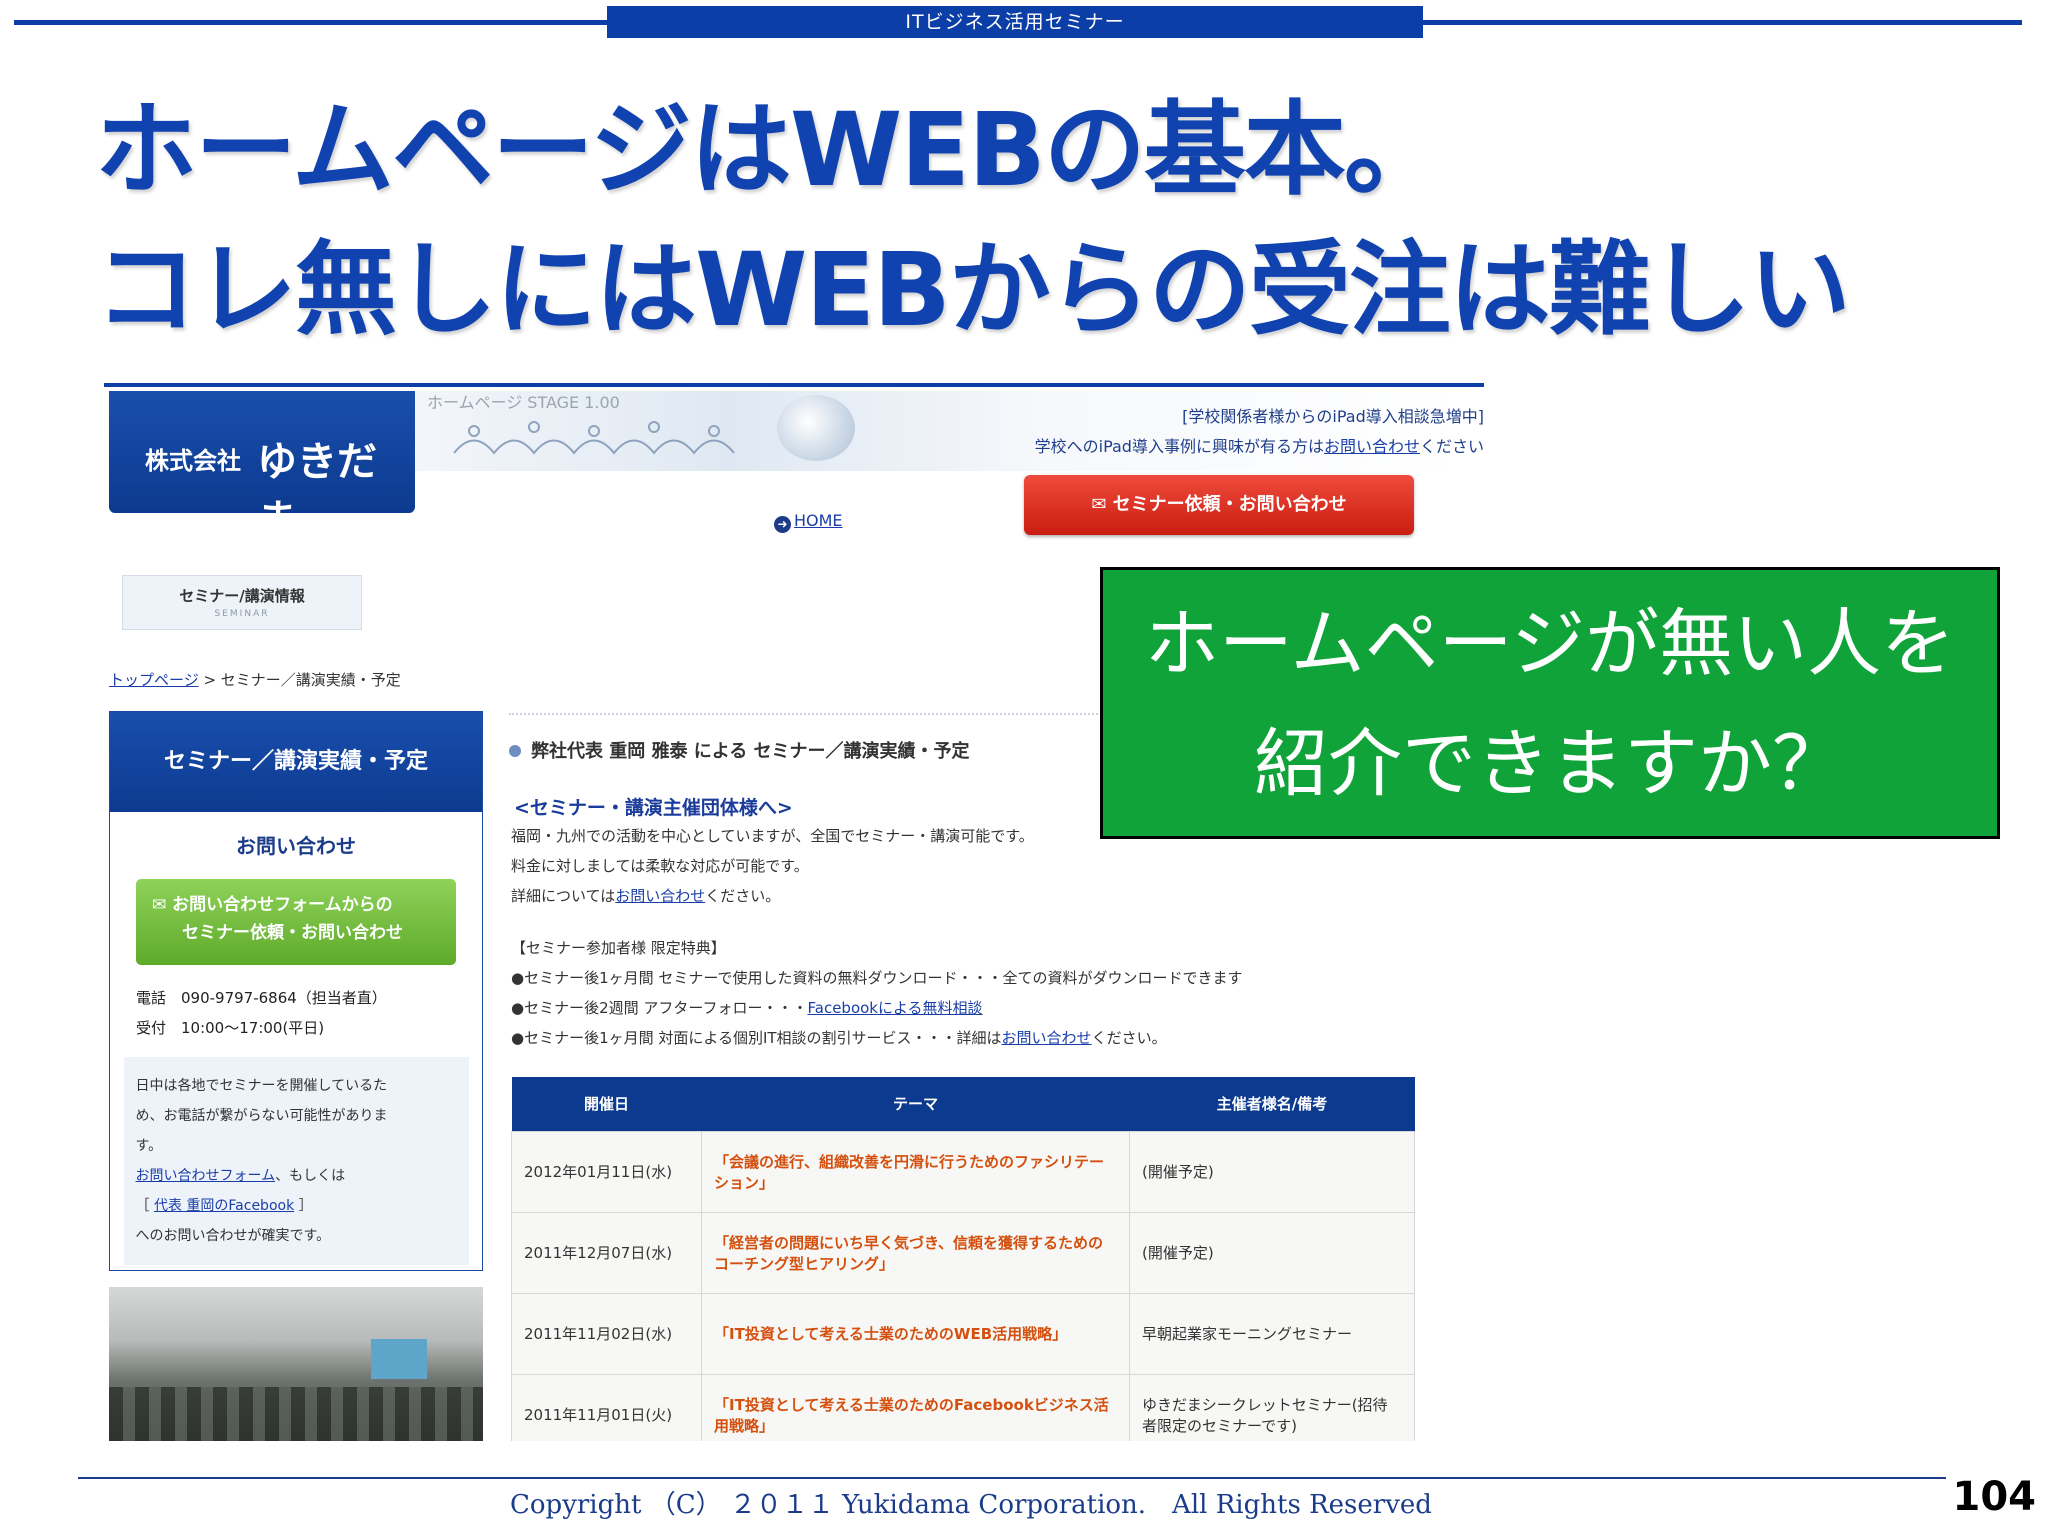  I want to click on col-organizer: 主催者様名/備考, so click(1272, 1104).